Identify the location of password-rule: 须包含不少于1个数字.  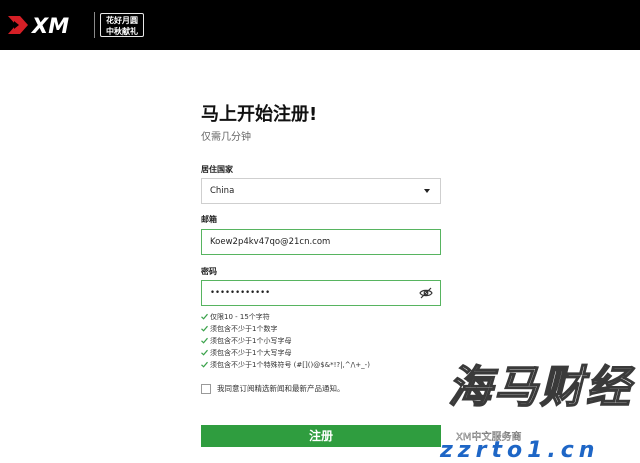
(285, 329).